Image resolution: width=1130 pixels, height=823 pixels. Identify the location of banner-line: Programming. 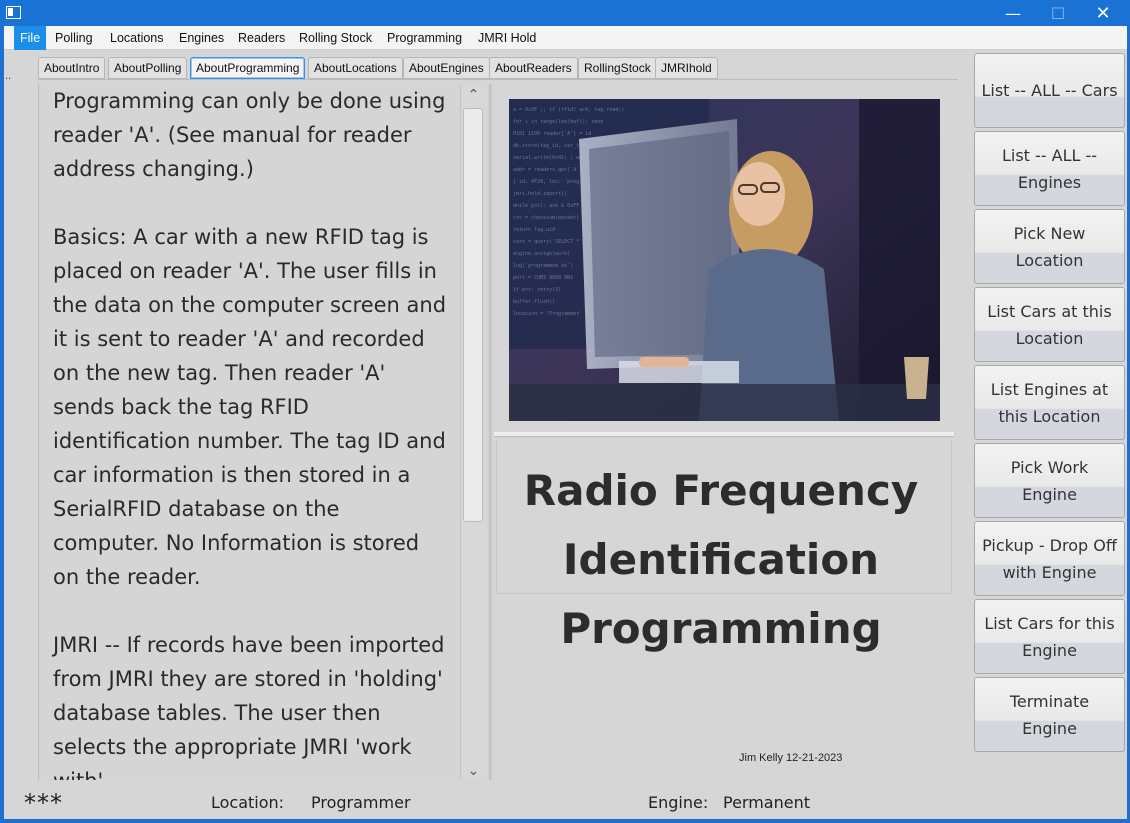
(721, 628).